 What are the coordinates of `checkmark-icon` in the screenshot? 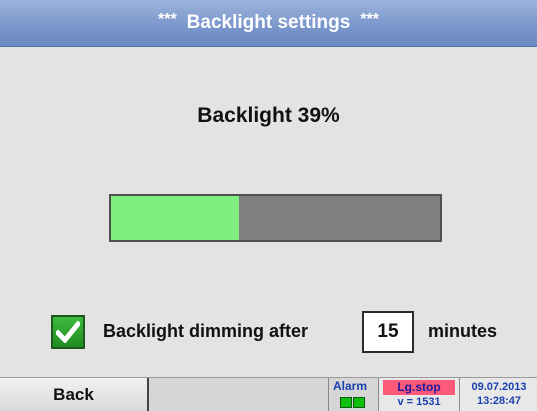 It's located at (68, 332).